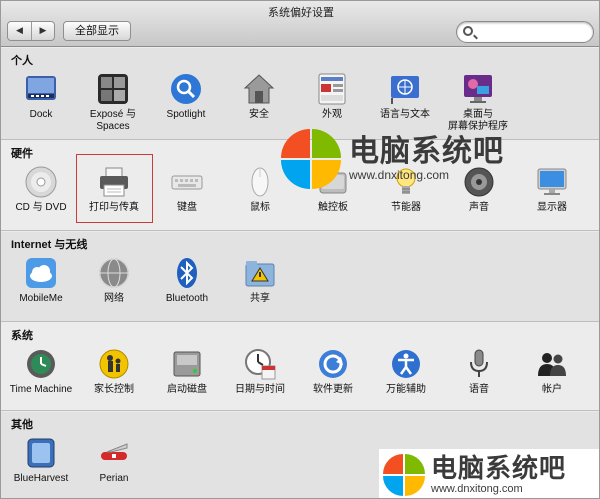 The image size is (600, 499). Describe the element at coordinates (479, 389) in the screenshot. I see `pref-label: 语音` at that location.